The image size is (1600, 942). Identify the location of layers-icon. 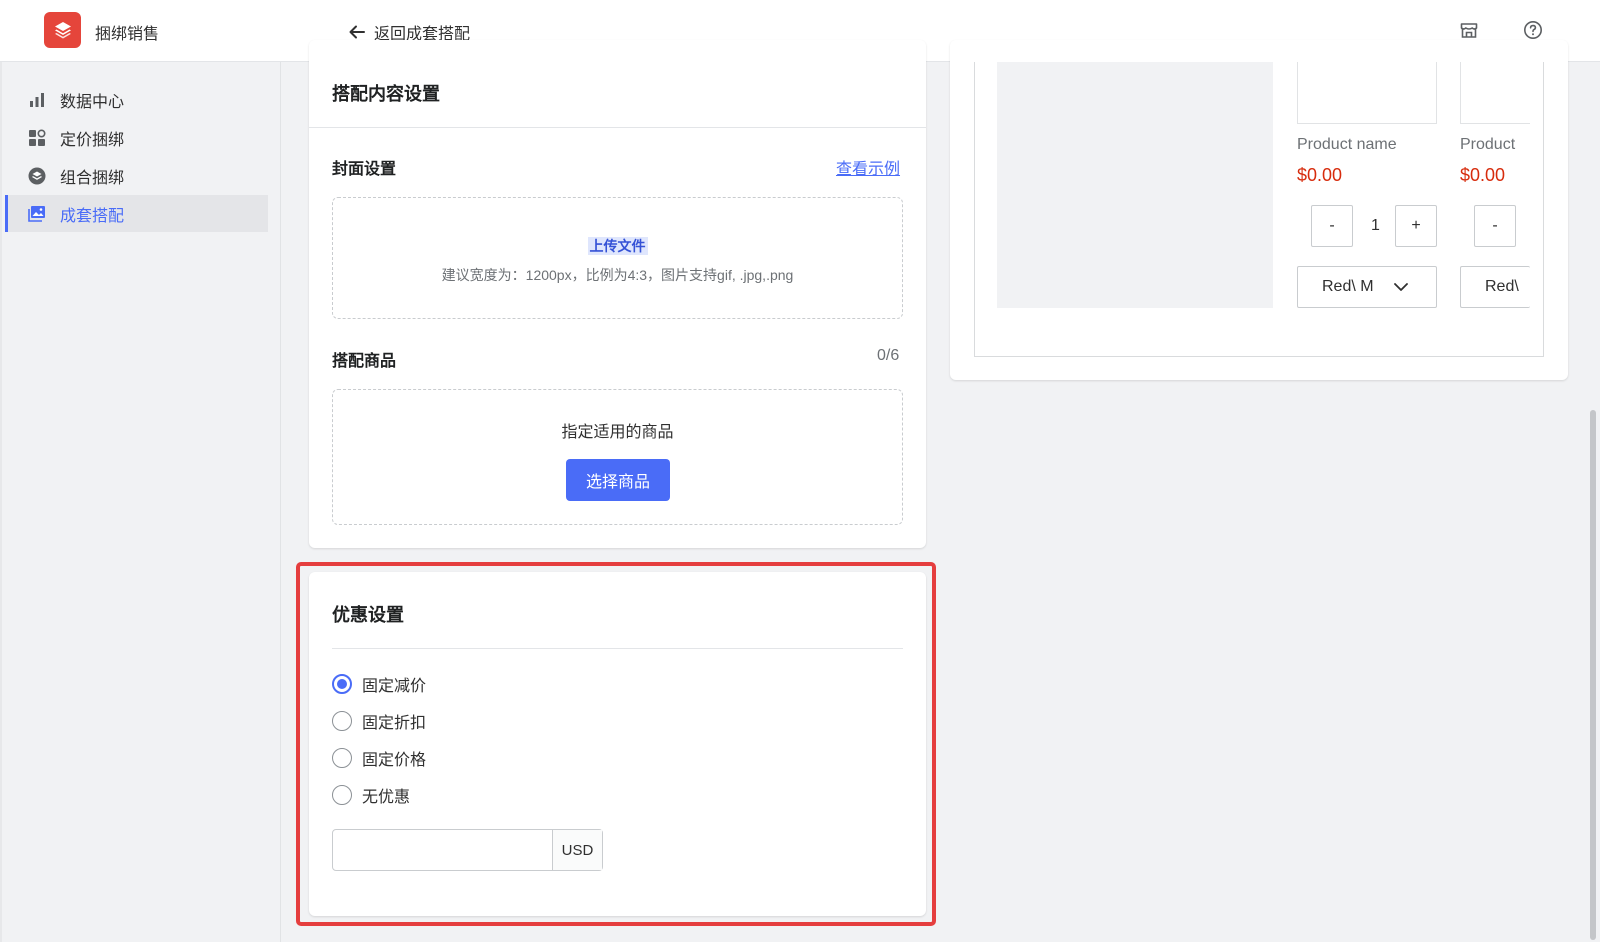
(62, 30).